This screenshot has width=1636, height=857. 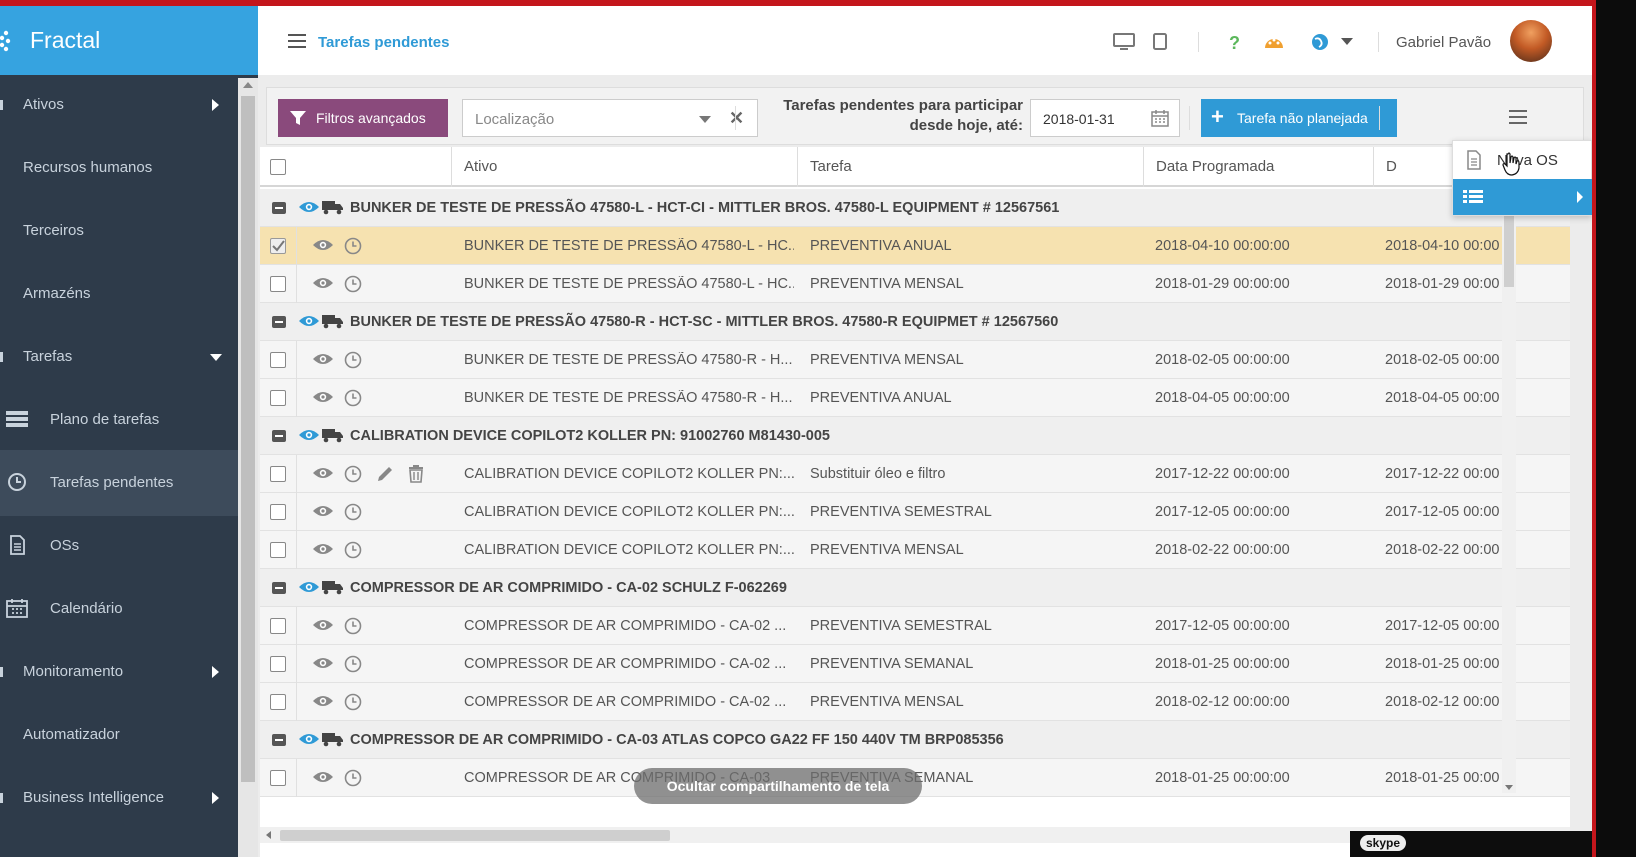 What do you see at coordinates (119, 798) in the screenshot?
I see `sidebar-item-business-intelligence: Business Intelligence` at bounding box center [119, 798].